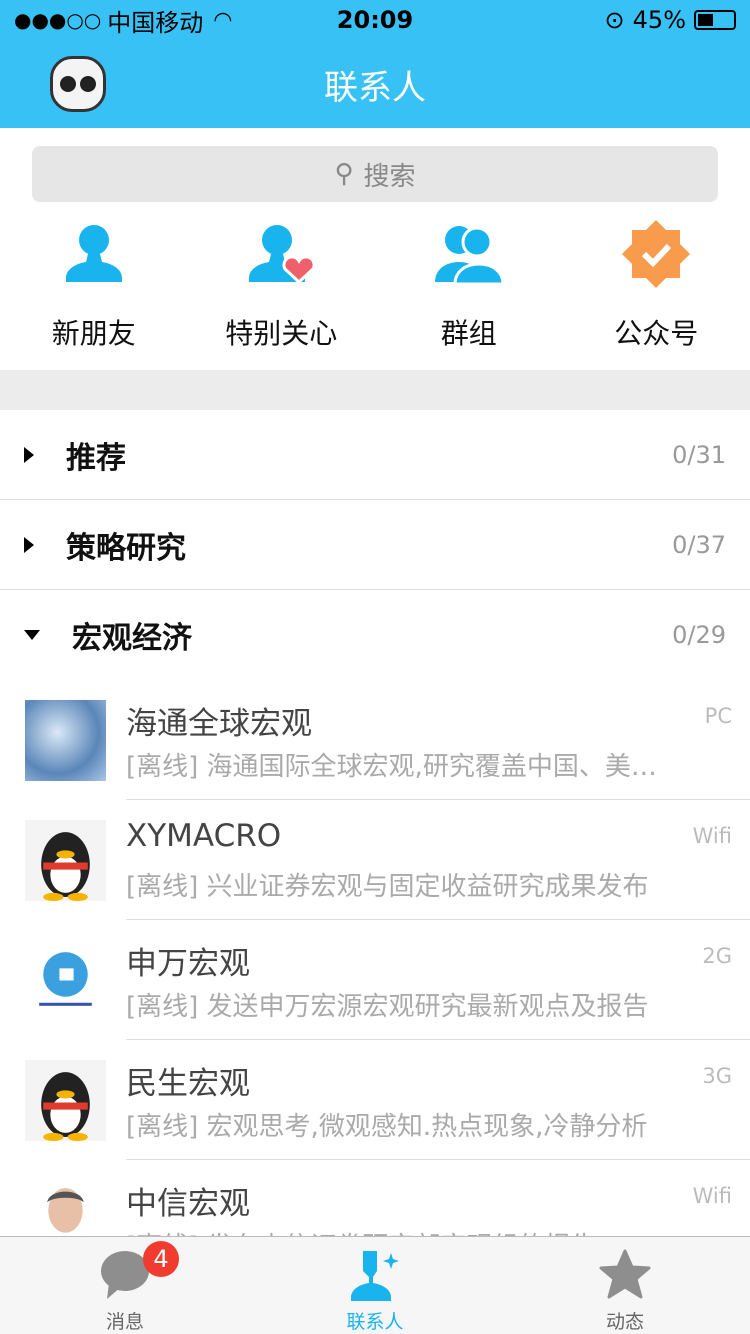  What do you see at coordinates (403, 767) in the screenshot?
I see `contact-preview: [离线] 海通国际全球宏观,研究覆盖中国、美国、欧洲` at bounding box center [403, 767].